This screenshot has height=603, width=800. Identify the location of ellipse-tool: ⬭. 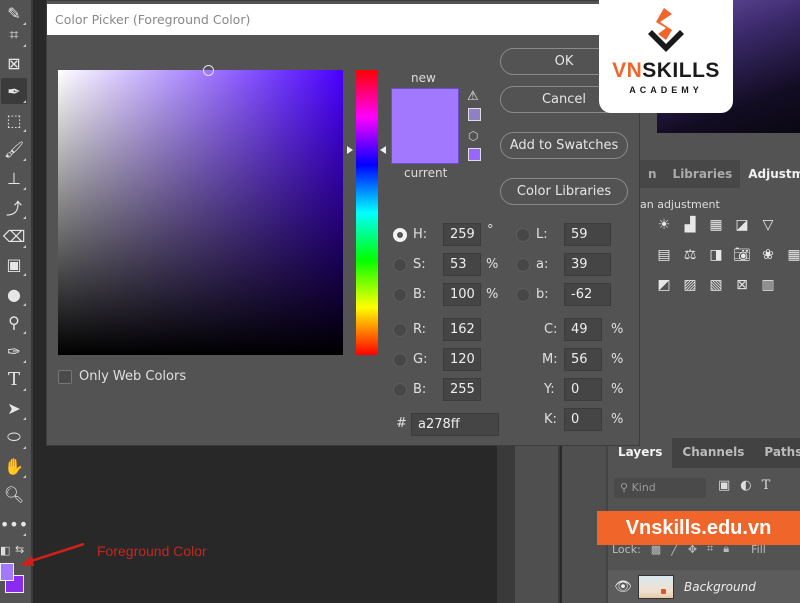
(14, 437).